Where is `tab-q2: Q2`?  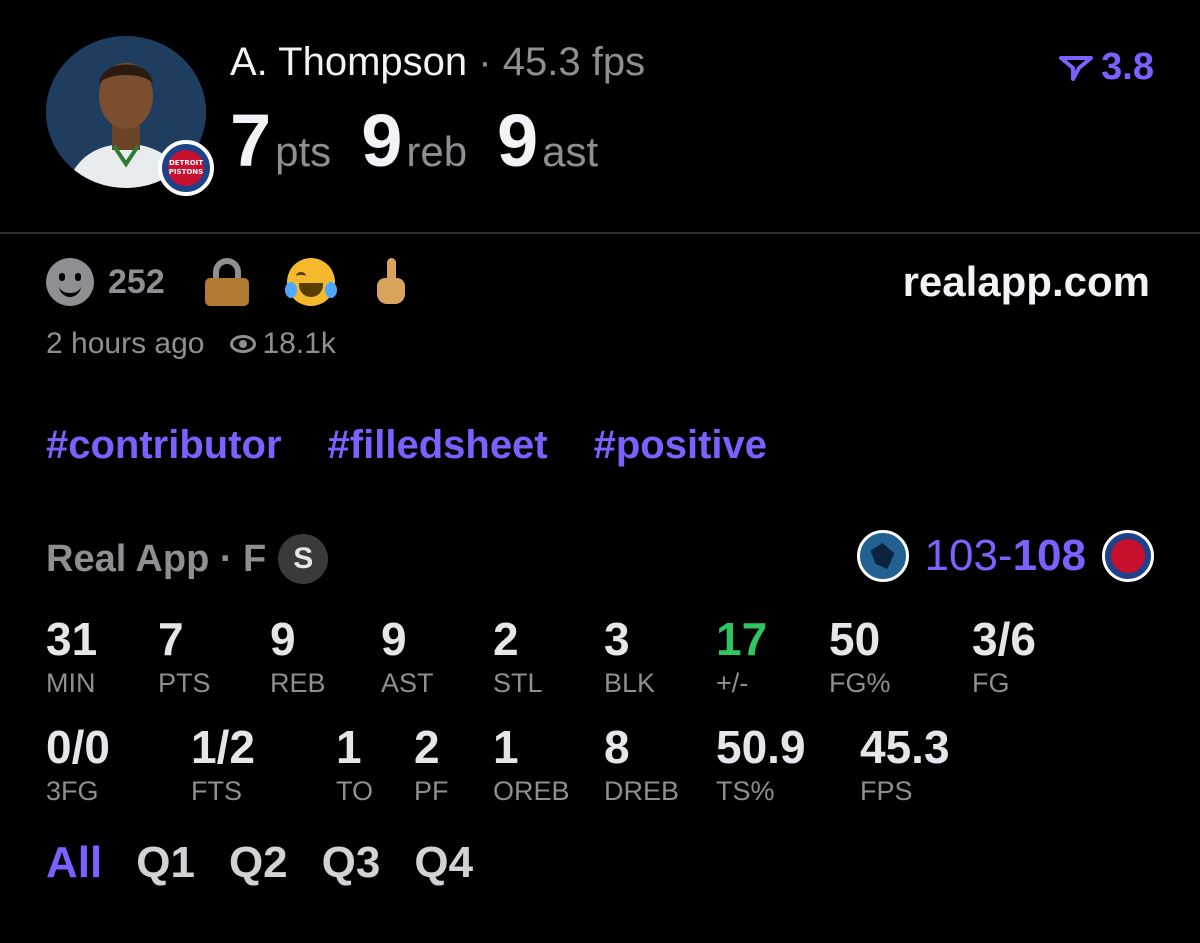
tab-q2: Q2 is located at coordinates (258, 863).